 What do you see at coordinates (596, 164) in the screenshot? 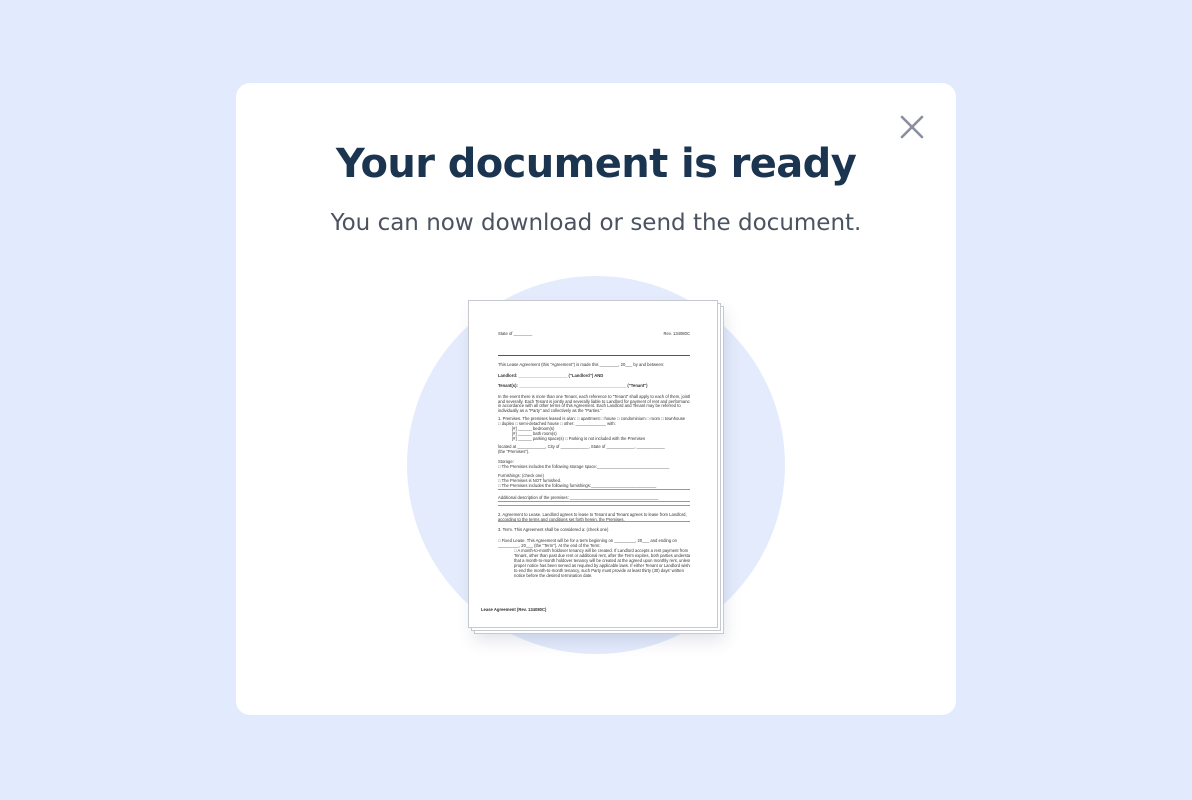
I see `modal-title: Your document is ready` at bounding box center [596, 164].